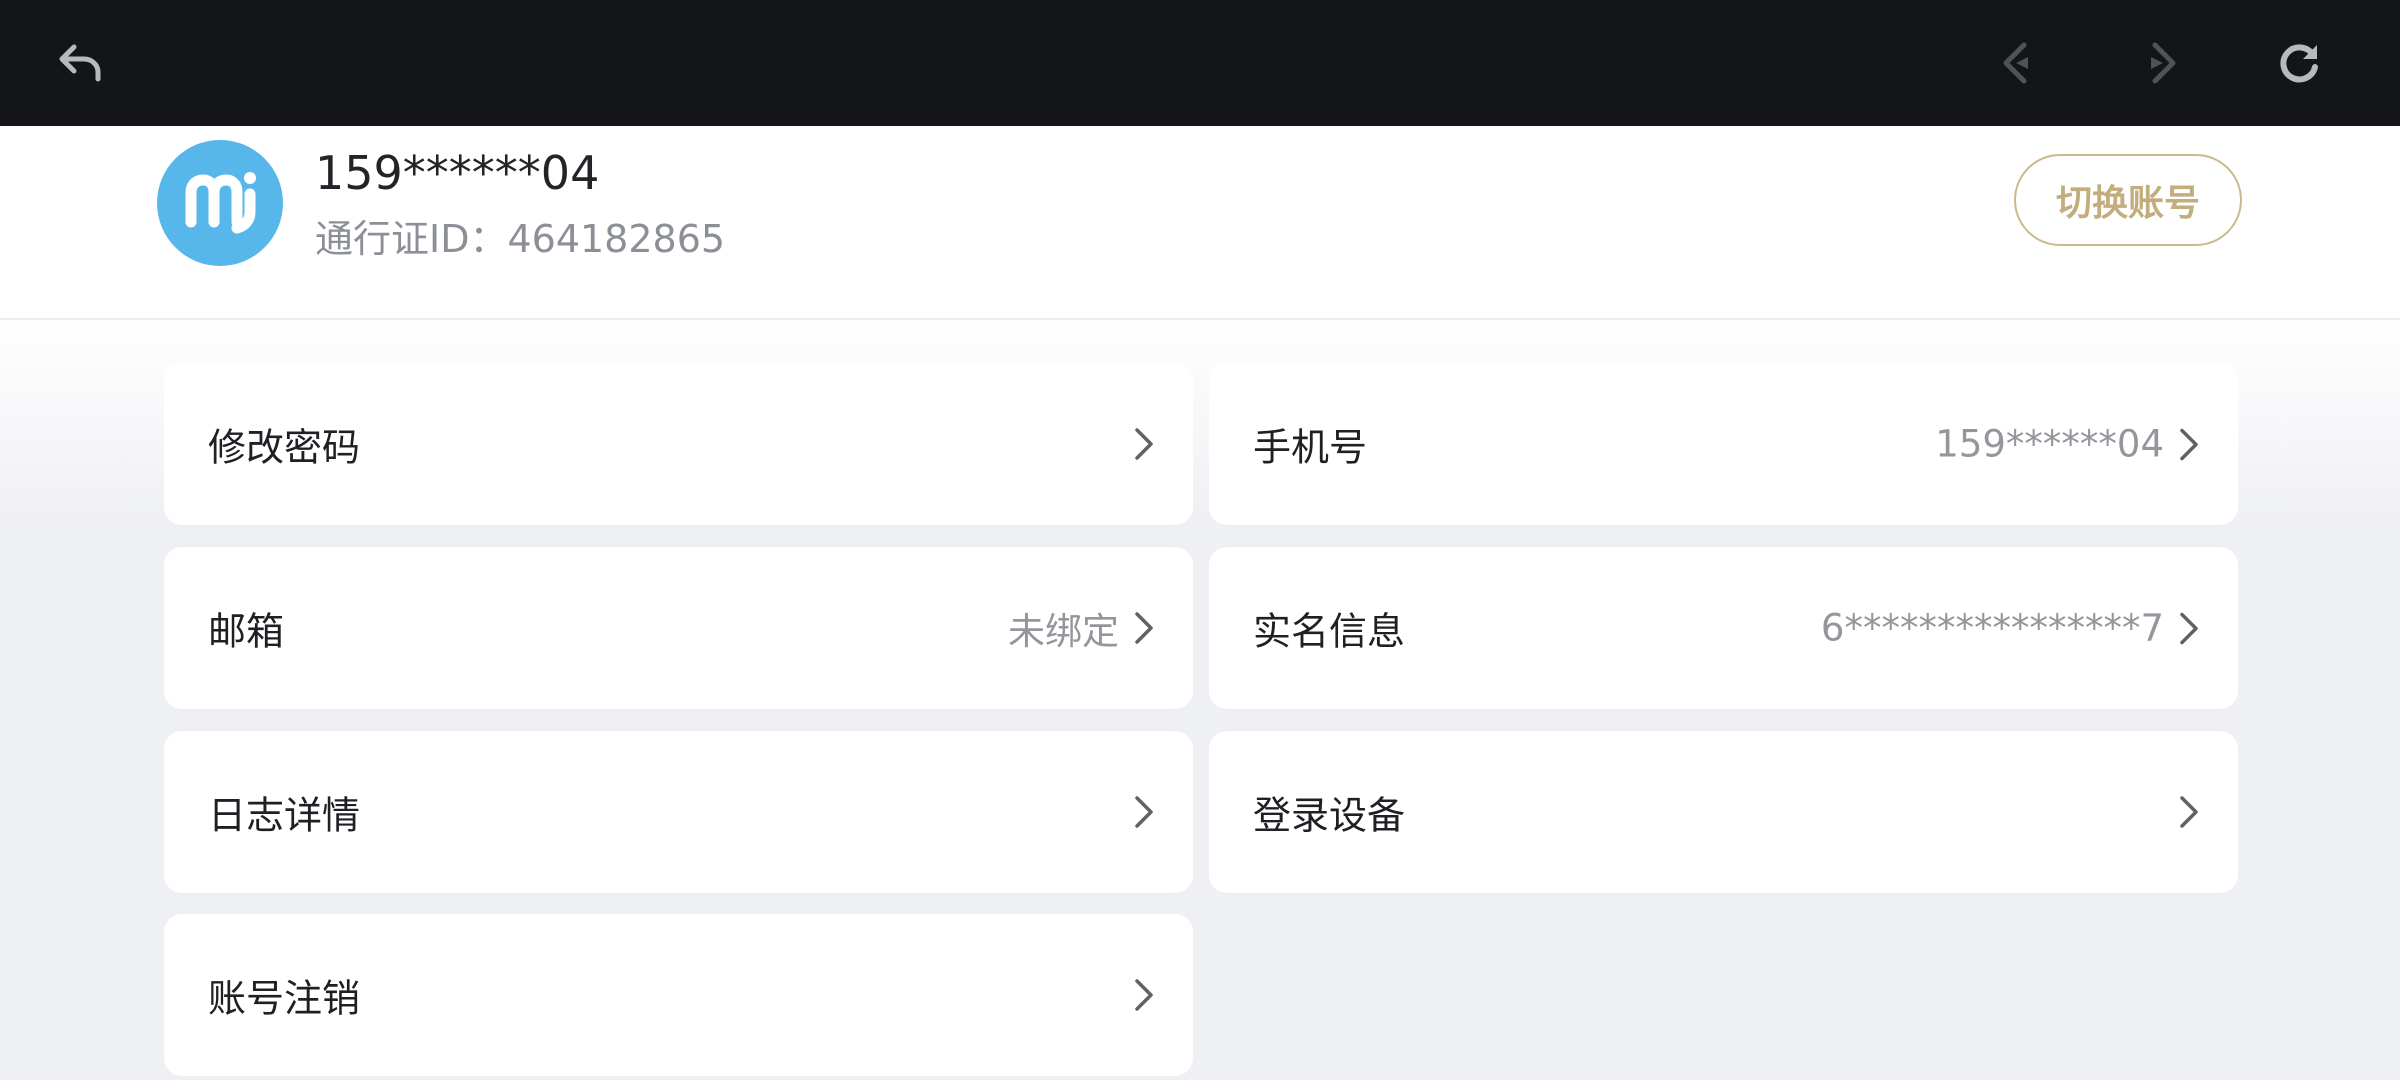 The height and width of the screenshot is (1080, 2400). I want to click on refresh-icon, so click(2299, 63).